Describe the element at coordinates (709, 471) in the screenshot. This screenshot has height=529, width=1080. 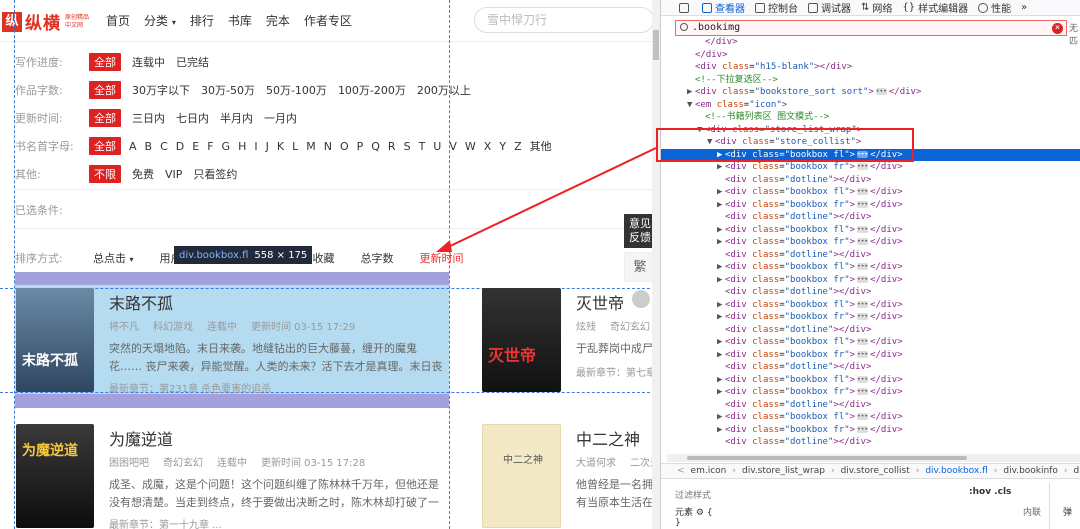
I see `breadcrumb-item: em.icon` at that location.